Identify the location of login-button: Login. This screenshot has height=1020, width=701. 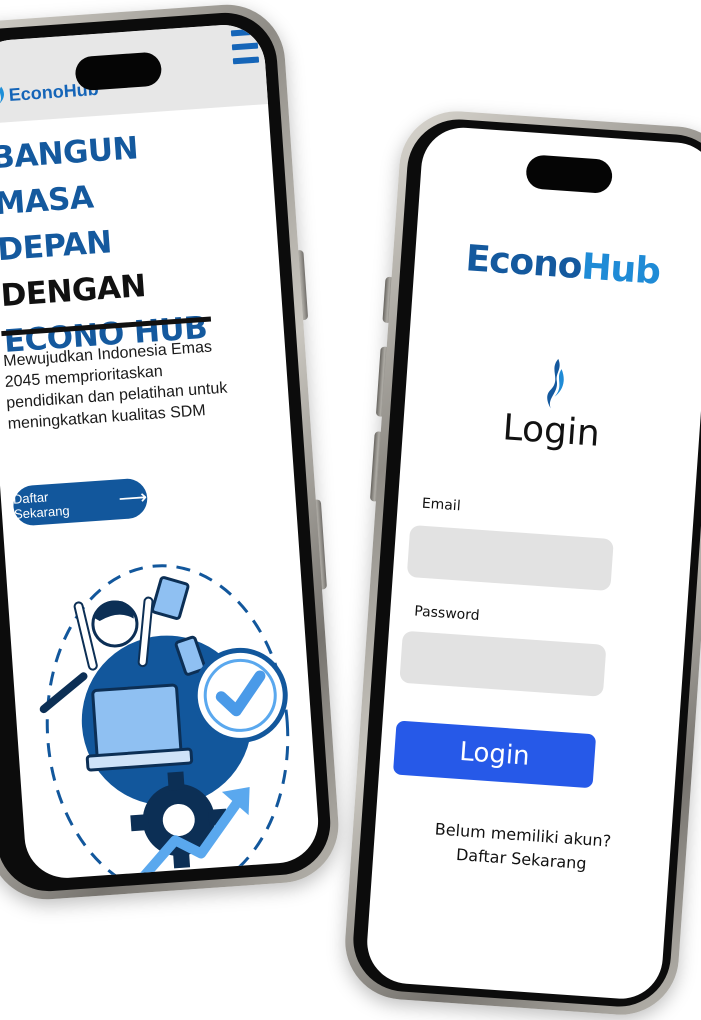
(494, 754).